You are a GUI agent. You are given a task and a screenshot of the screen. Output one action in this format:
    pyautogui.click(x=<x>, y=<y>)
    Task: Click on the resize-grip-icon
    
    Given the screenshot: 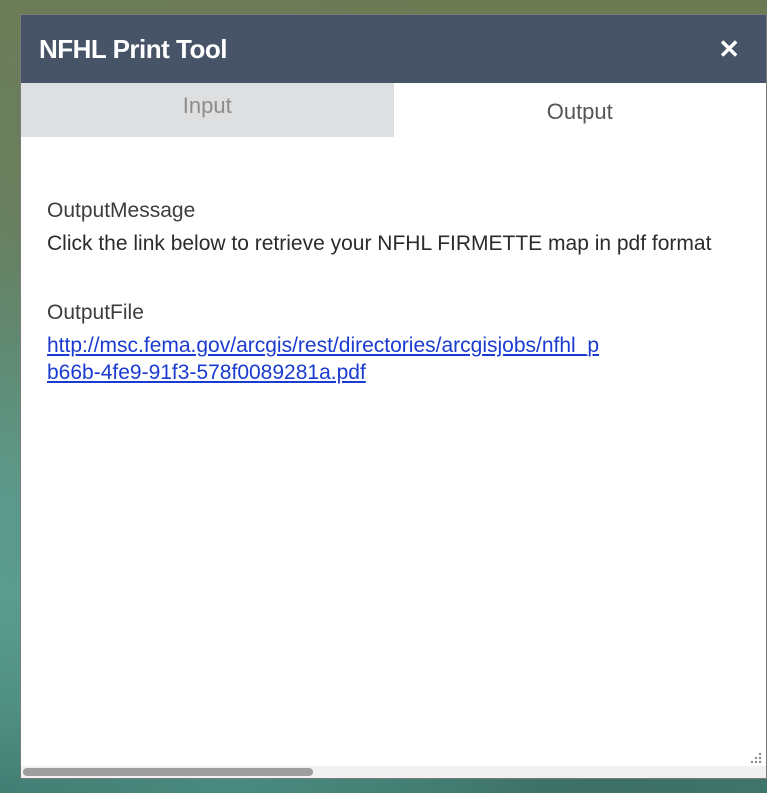 What is the action you would take?
    pyautogui.click(x=755, y=757)
    